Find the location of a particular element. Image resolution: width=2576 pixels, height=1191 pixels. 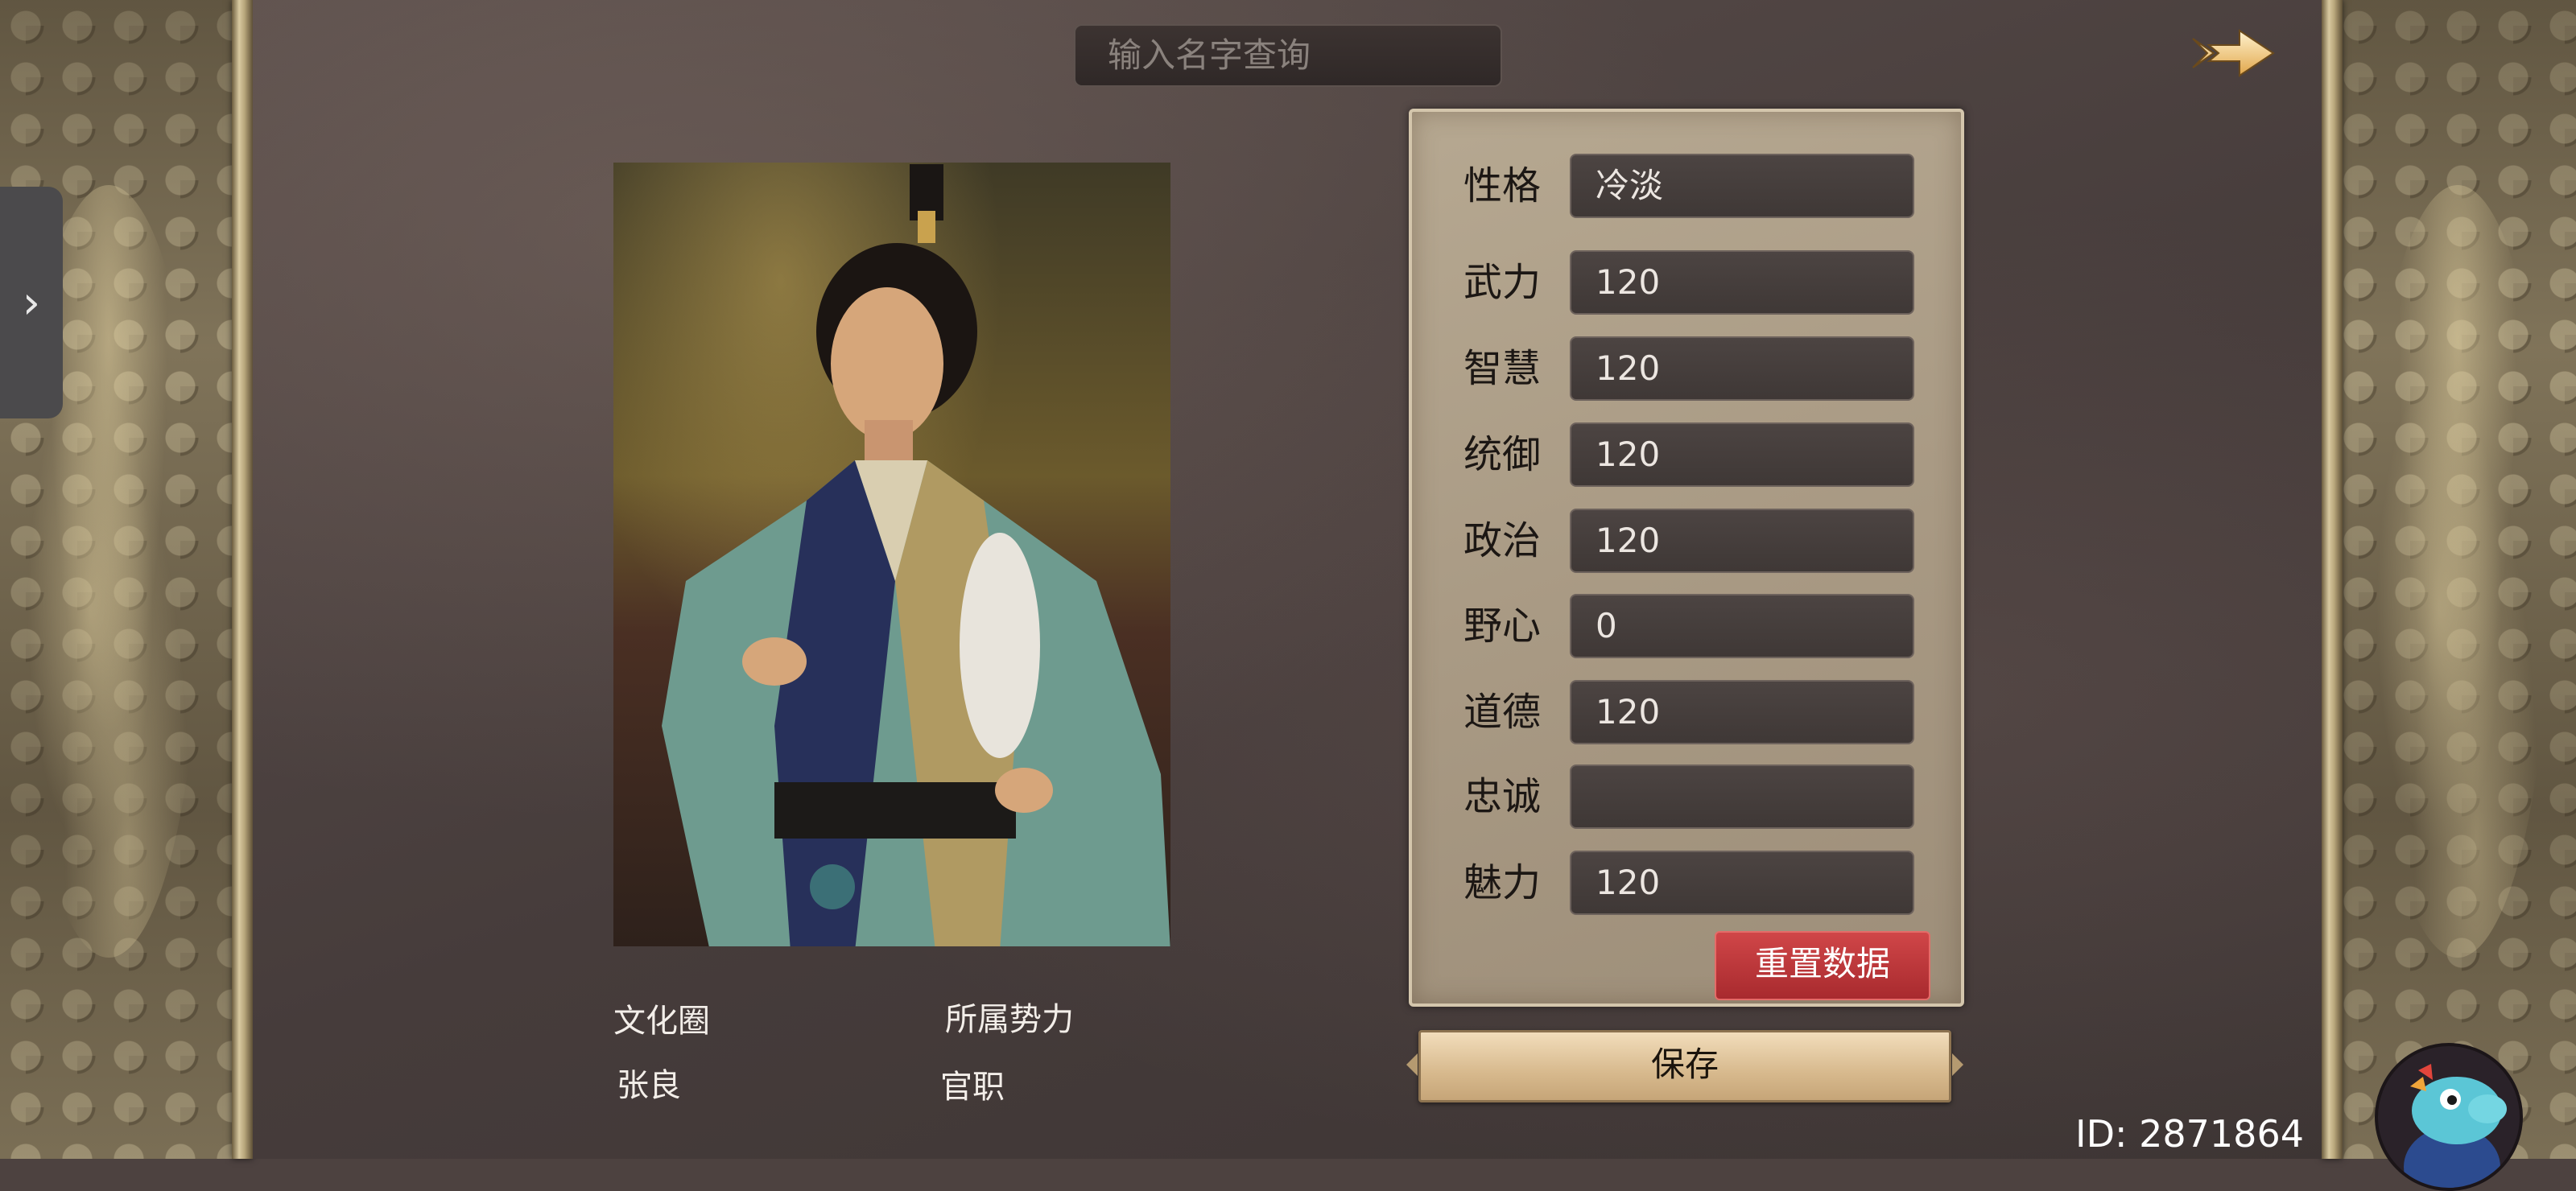

reset-data-button: 重置数据 is located at coordinates (1822, 966).